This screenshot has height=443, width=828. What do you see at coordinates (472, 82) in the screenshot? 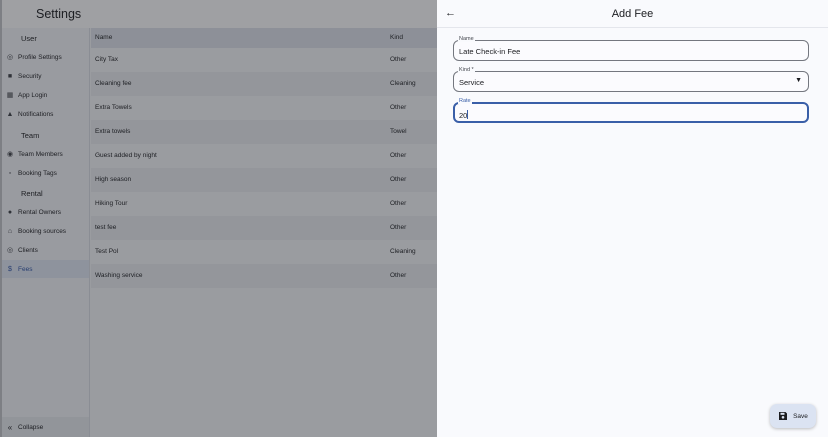
I see `kind-select-value: Service` at bounding box center [472, 82].